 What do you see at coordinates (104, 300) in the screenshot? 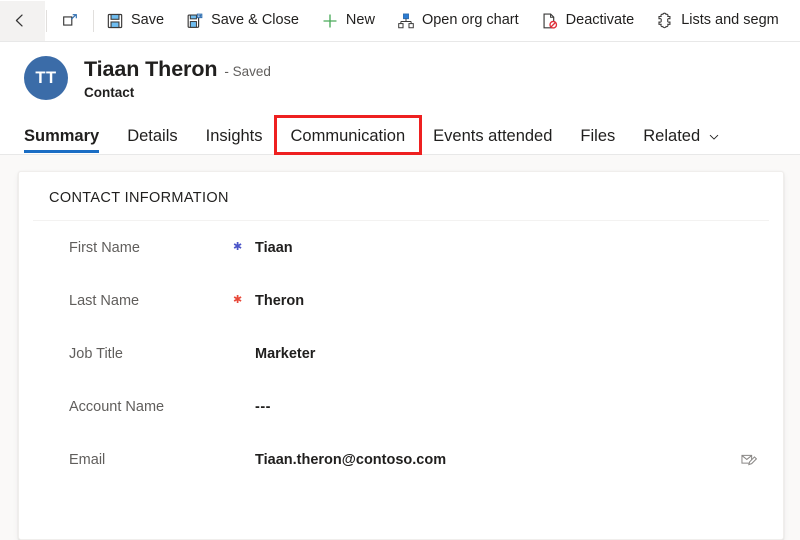
I see `field-label-last-name: Last Name` at bounding box center [104, 300].